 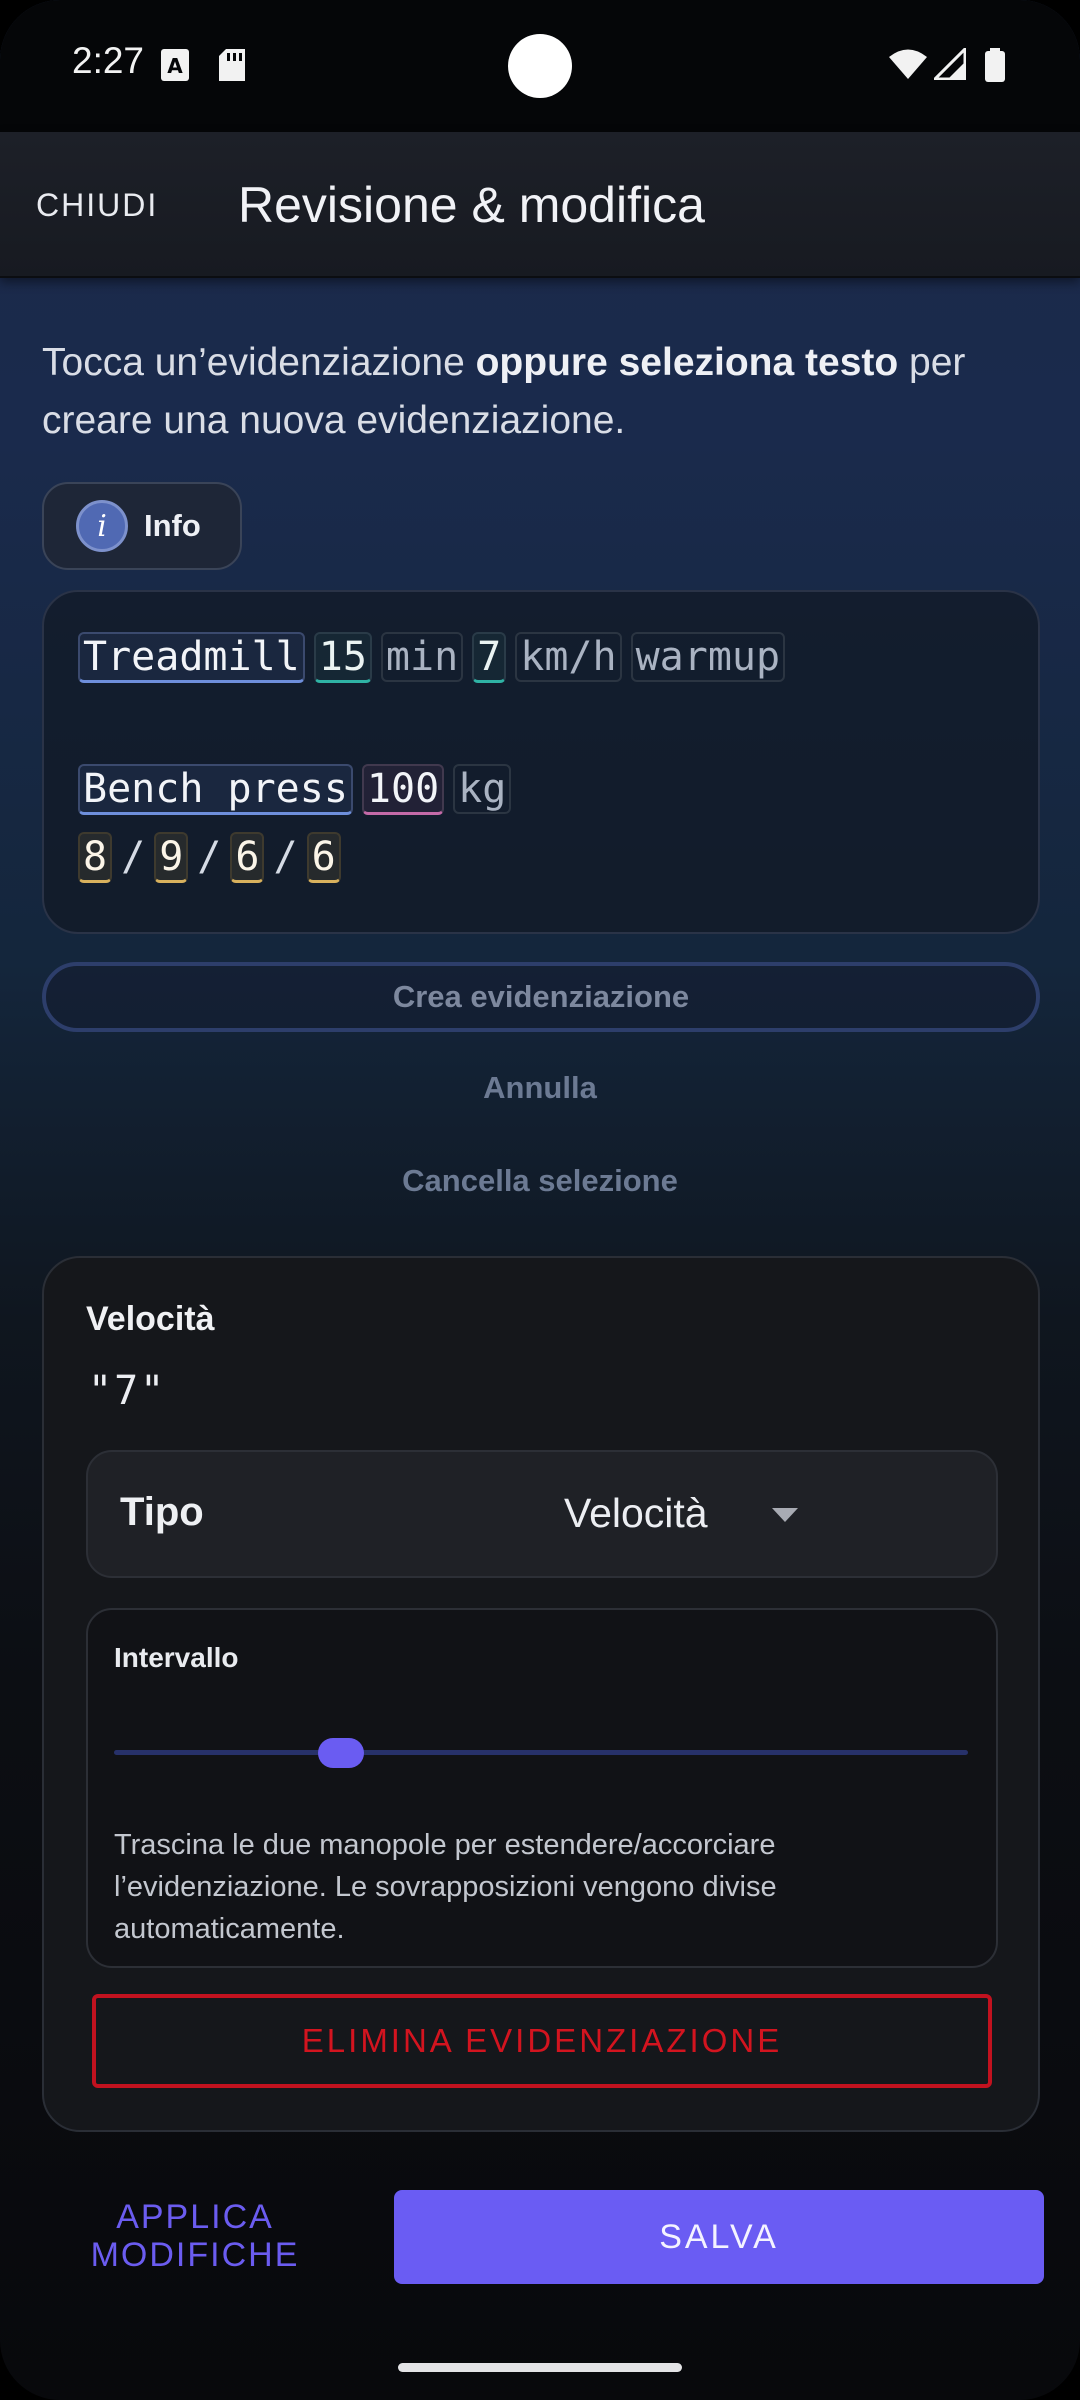 I want to click on text-line-1: Treadmill 15 min 7 km/h warmup, so click(x=436, y=657).